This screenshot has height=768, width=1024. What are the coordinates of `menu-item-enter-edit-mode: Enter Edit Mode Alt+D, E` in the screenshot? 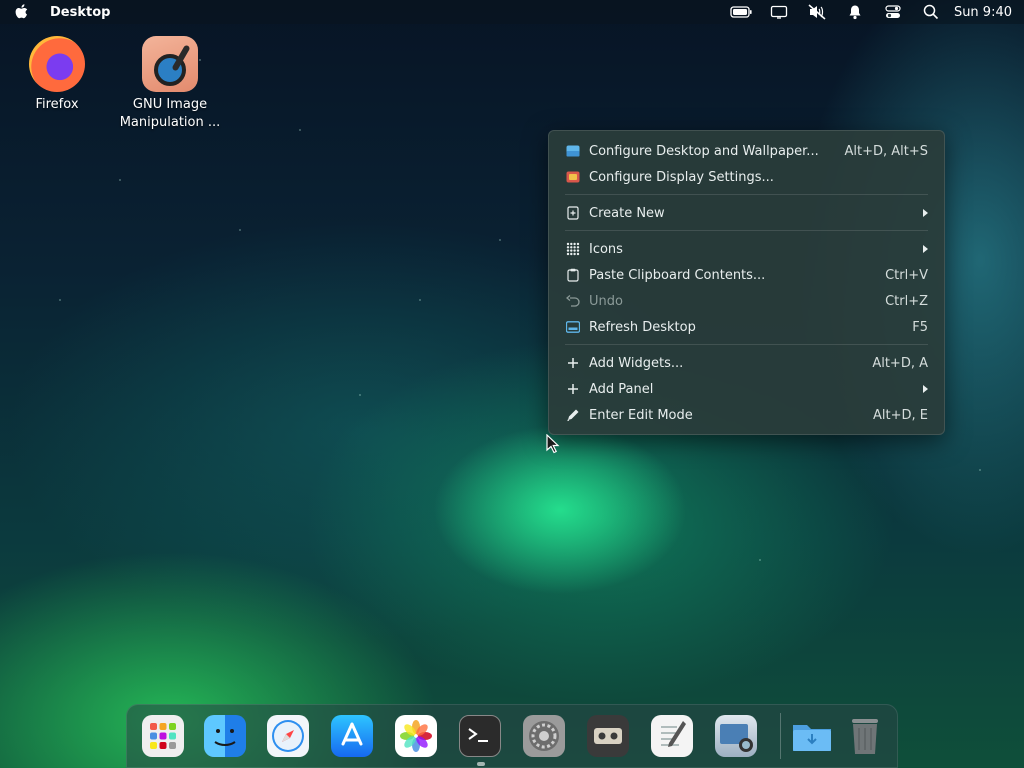 It's located at (746, 415).